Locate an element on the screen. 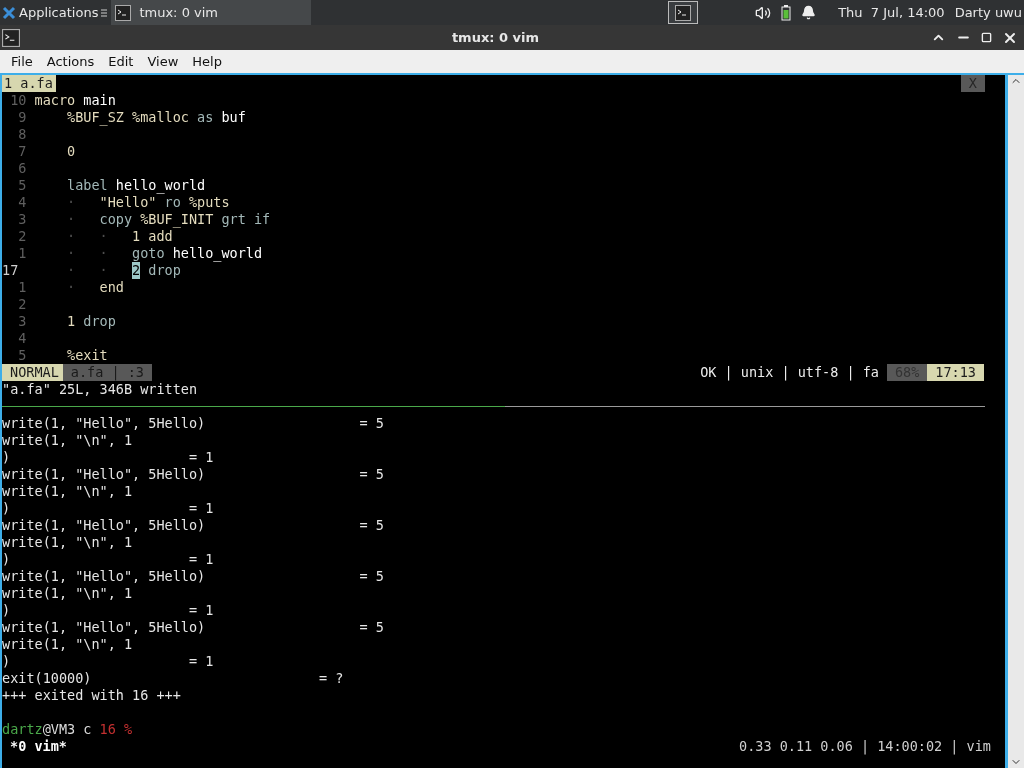 Image resolution: width=1024 pixels, height=768 pixels. menu-item: Actions is located at coordinates (70, 61).